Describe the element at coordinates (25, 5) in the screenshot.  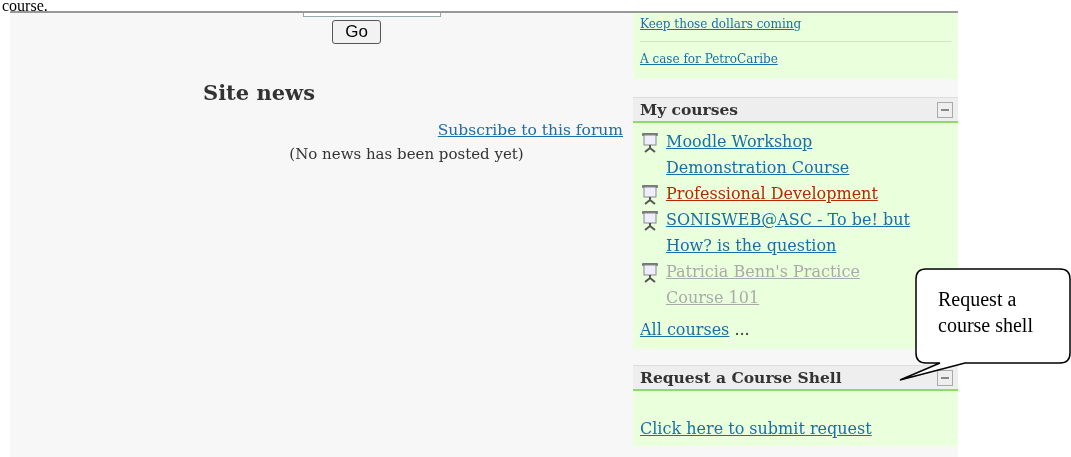
I see `document-text: course.` at that location.